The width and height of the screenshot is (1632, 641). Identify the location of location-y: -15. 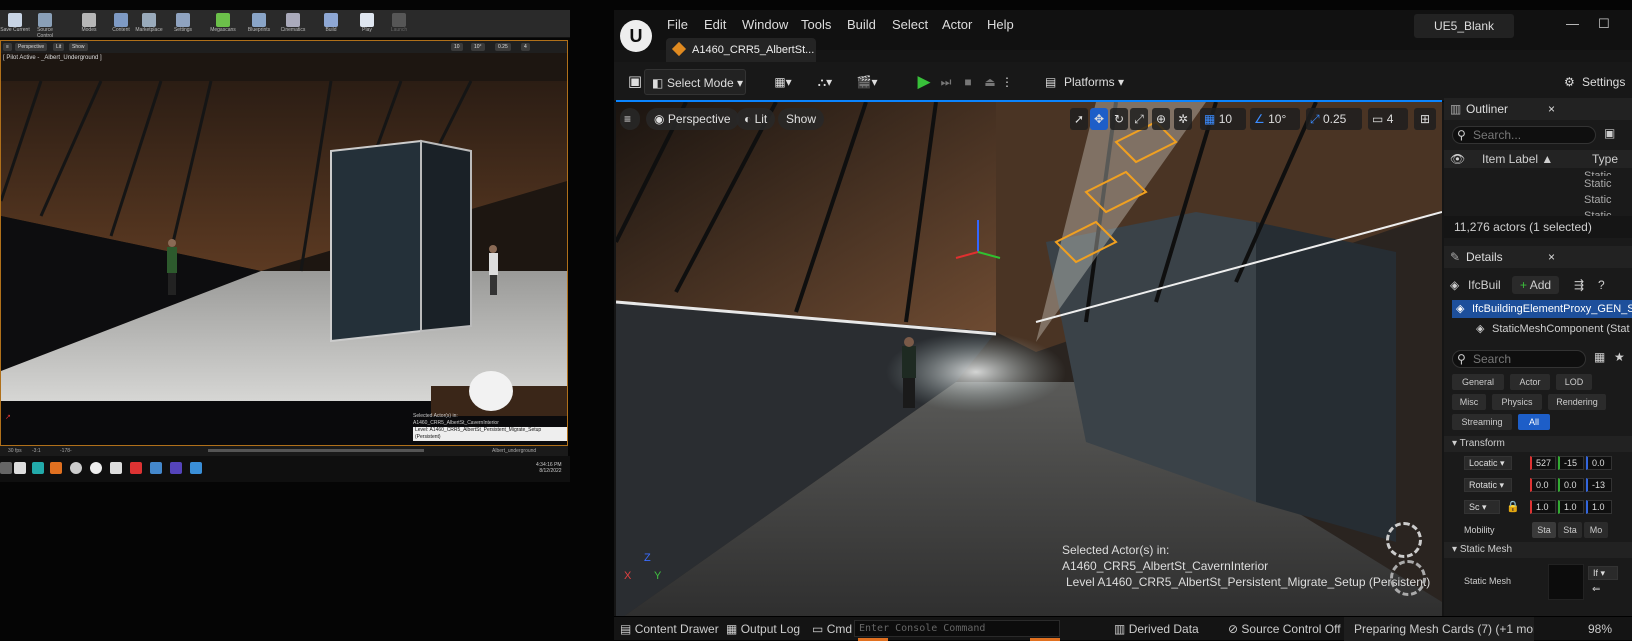
(1571, 463).